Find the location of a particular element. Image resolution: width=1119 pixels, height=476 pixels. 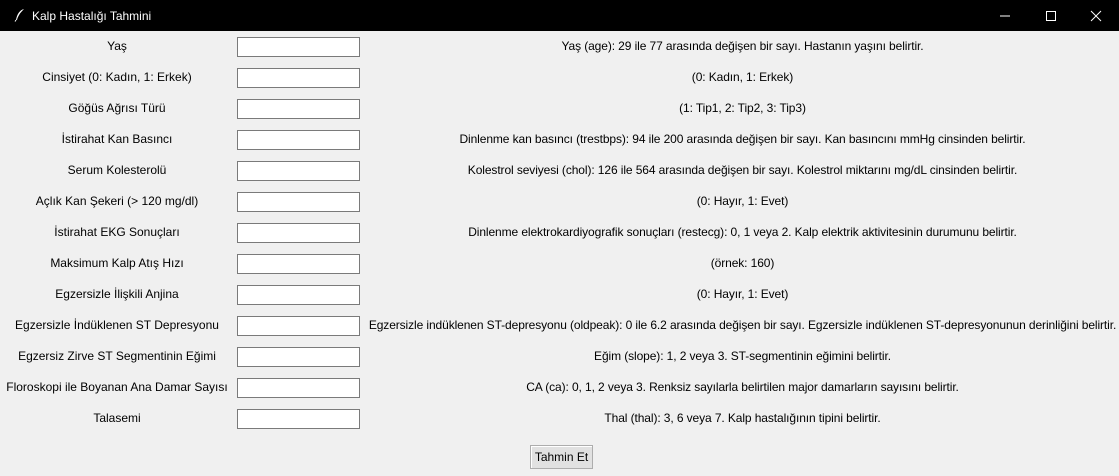

maximize-button is located at coordinates (1051, 15).